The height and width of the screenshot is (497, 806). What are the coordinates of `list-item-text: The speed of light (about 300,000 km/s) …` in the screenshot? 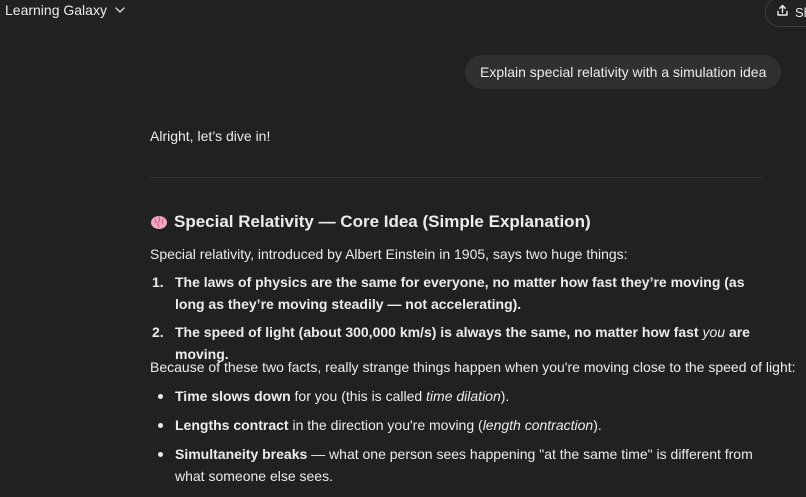 It's located at (439, 332).